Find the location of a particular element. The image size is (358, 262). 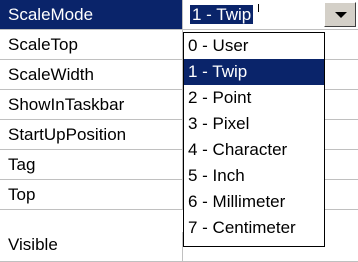

property-name: Tag is located at coordinates (91, 164).